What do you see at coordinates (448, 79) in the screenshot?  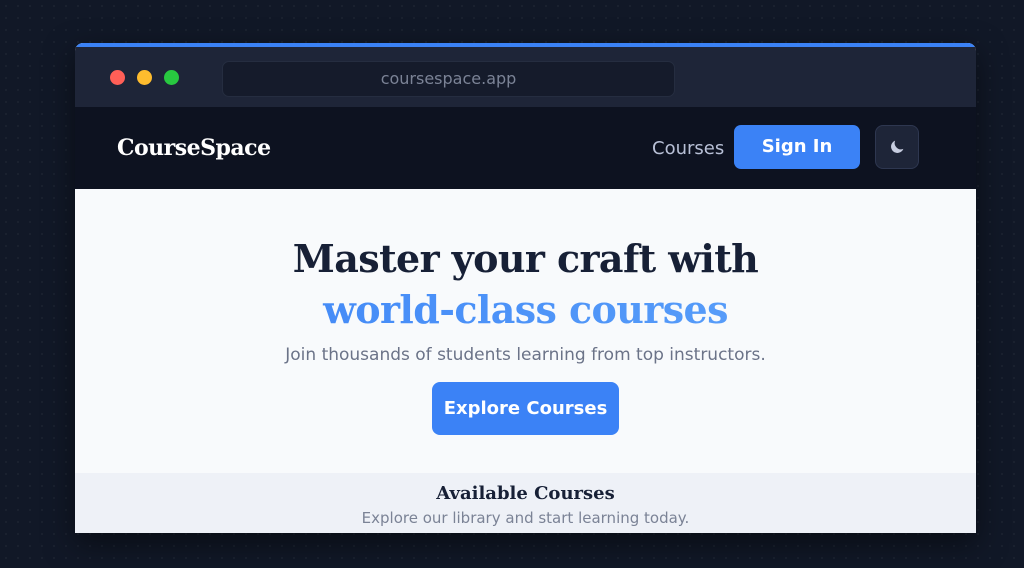 I see `address-bar: coursespace.app` at bounding box center [448, 79].